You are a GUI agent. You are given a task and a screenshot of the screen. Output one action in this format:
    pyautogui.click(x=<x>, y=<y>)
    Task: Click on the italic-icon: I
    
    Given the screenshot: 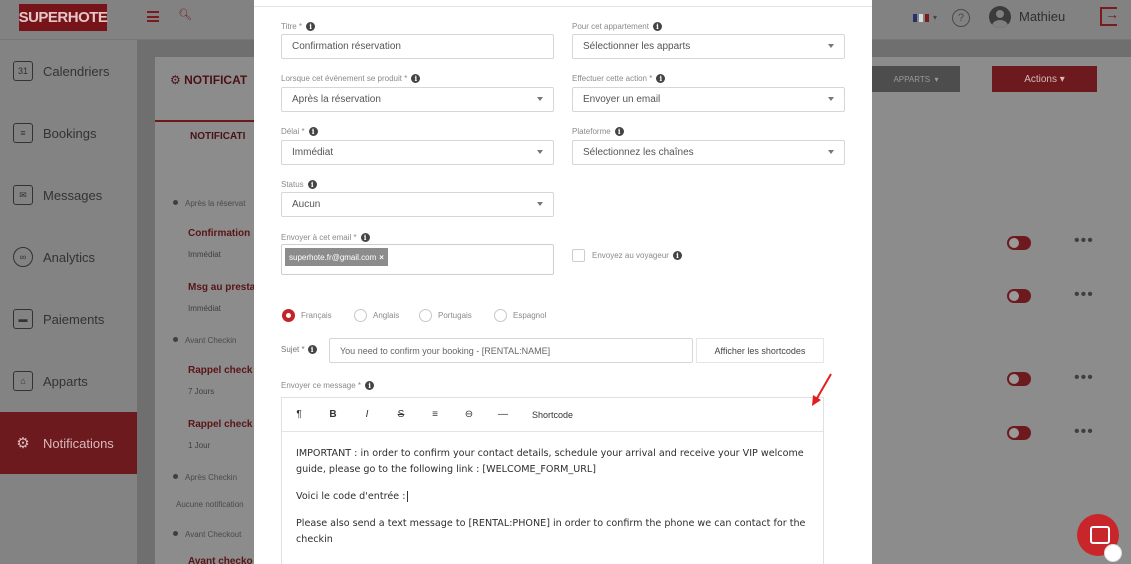 What is the action you would take?
    pyautogui.click(x=367, y=415)
    